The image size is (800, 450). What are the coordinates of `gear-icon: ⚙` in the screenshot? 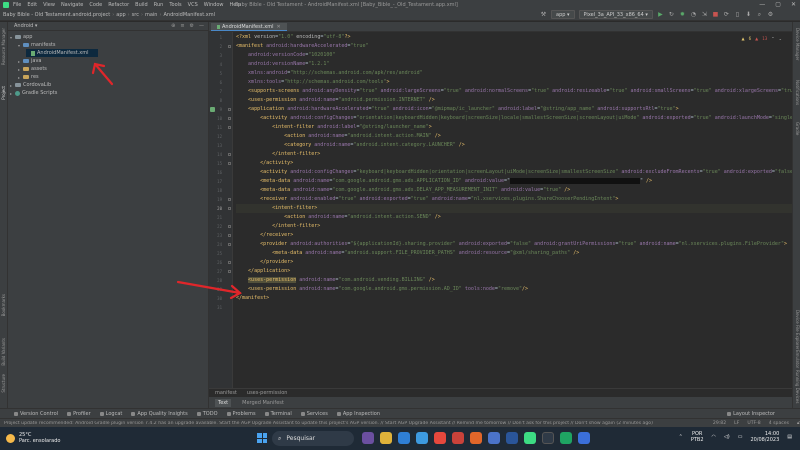 It's located at (192, 26).